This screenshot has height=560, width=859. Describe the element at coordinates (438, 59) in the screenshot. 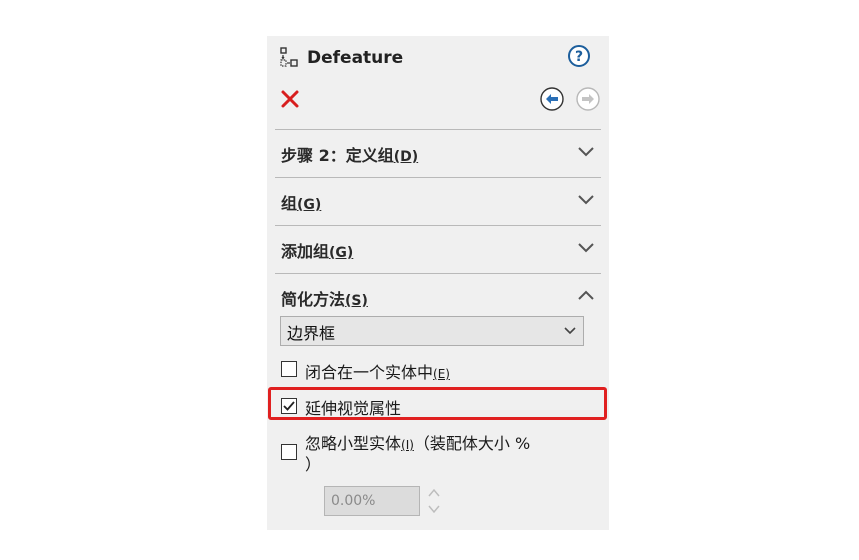

I see `title-bar: Defeature ?` at that location.